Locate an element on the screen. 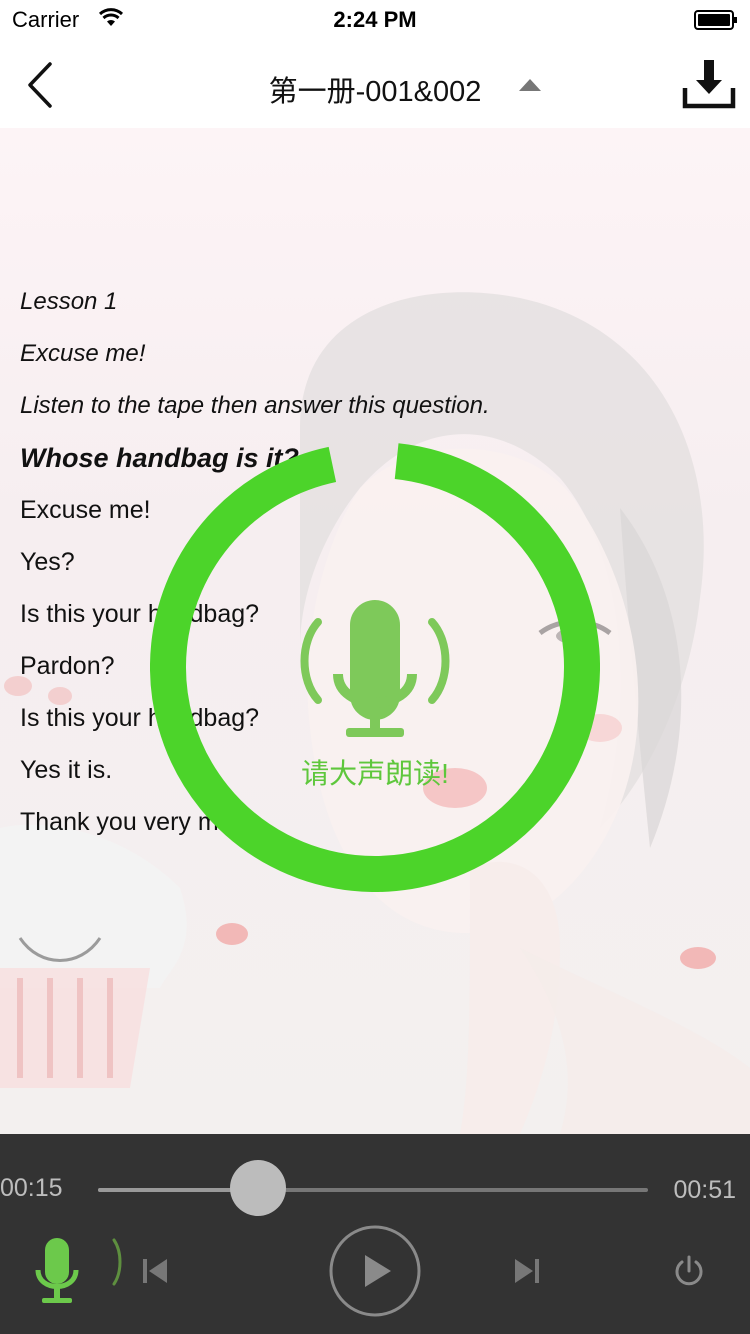  lesson-title: 第一册-001&002 is located at coordinates (375, 89).